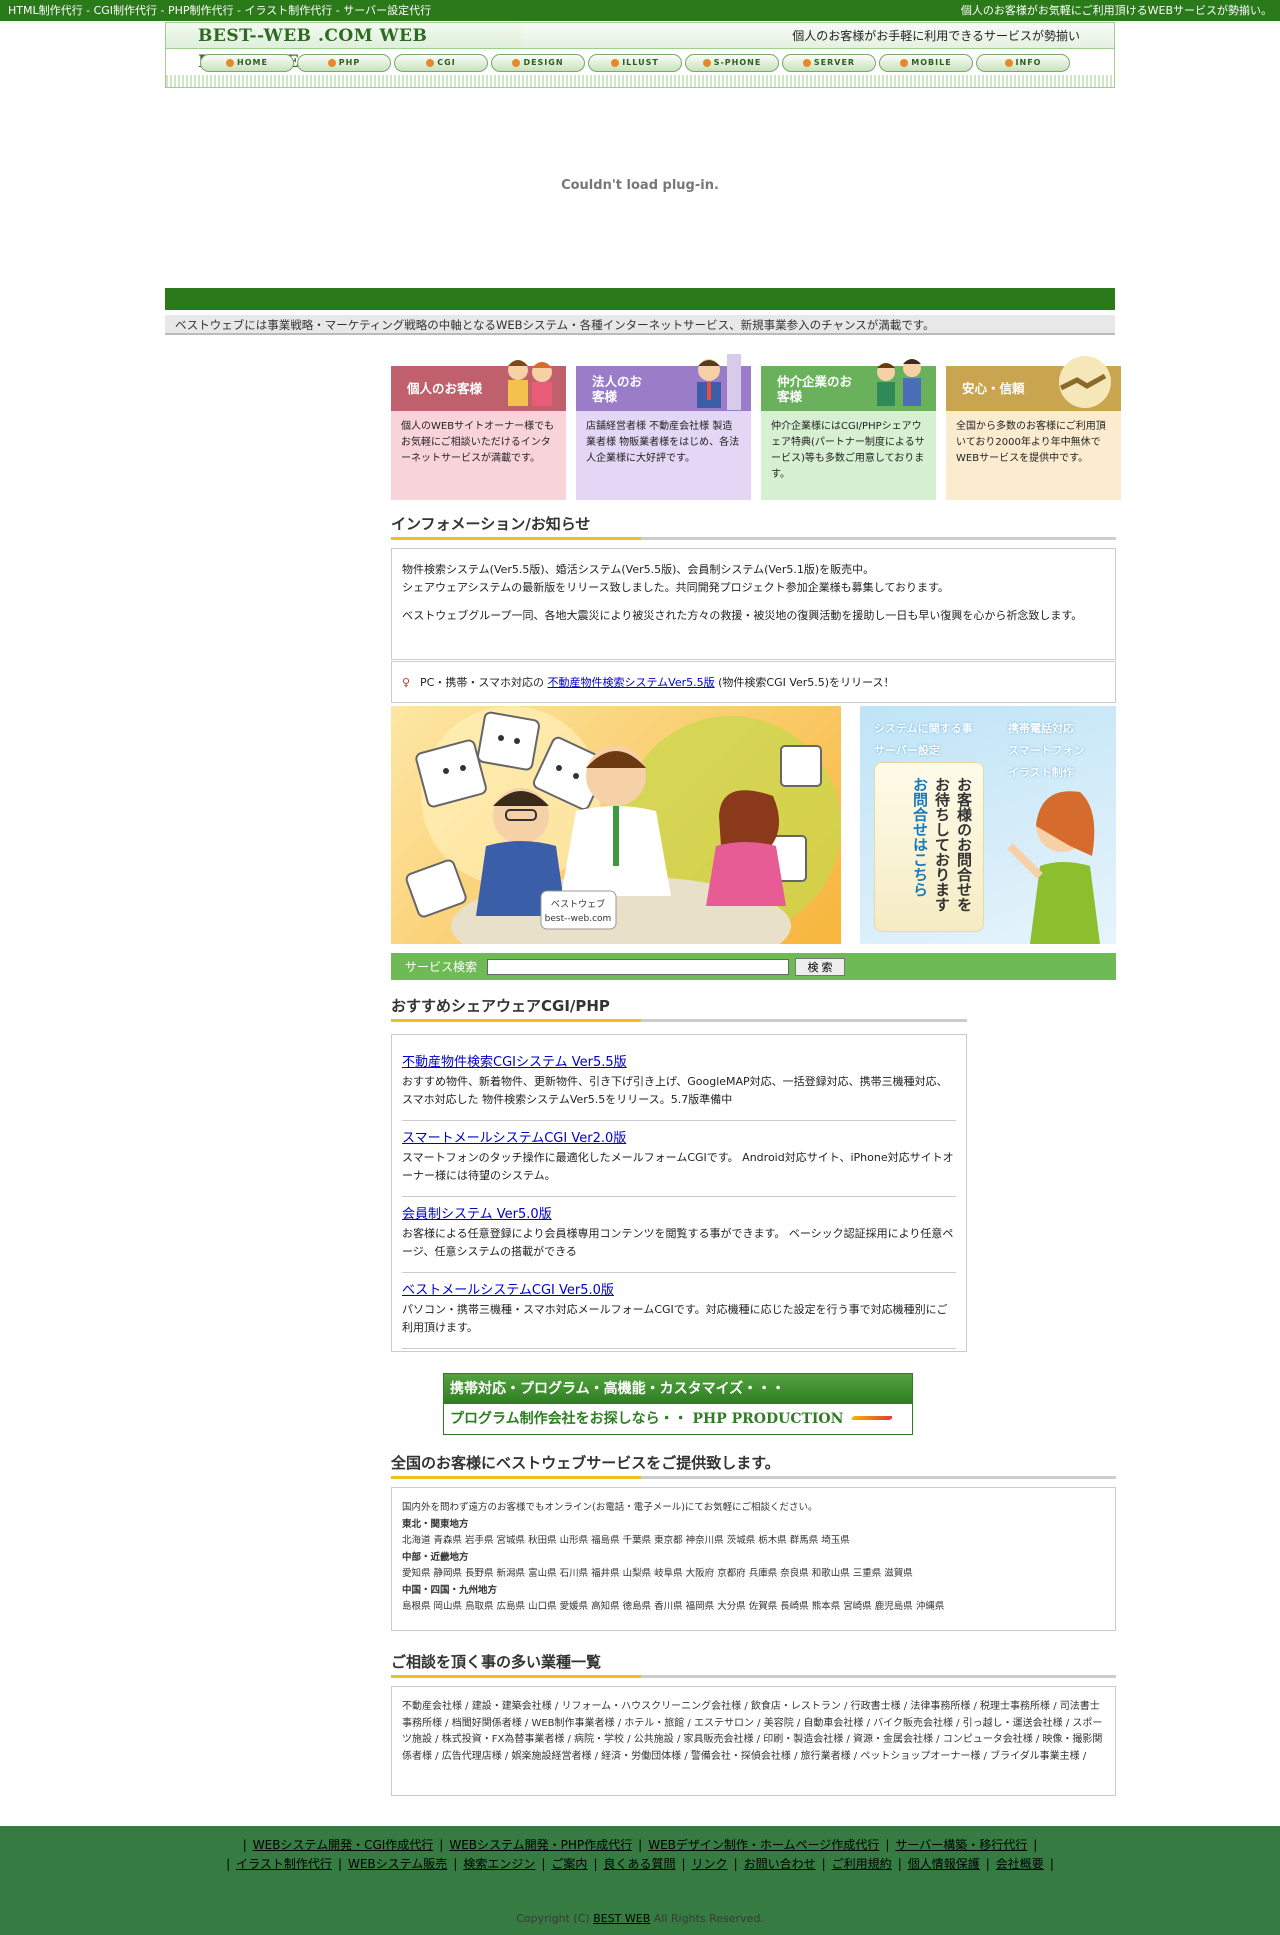  I want to click on contact-message: お客様のお問合せを お待ちしております お問合せはこちら, so click(929, 847).